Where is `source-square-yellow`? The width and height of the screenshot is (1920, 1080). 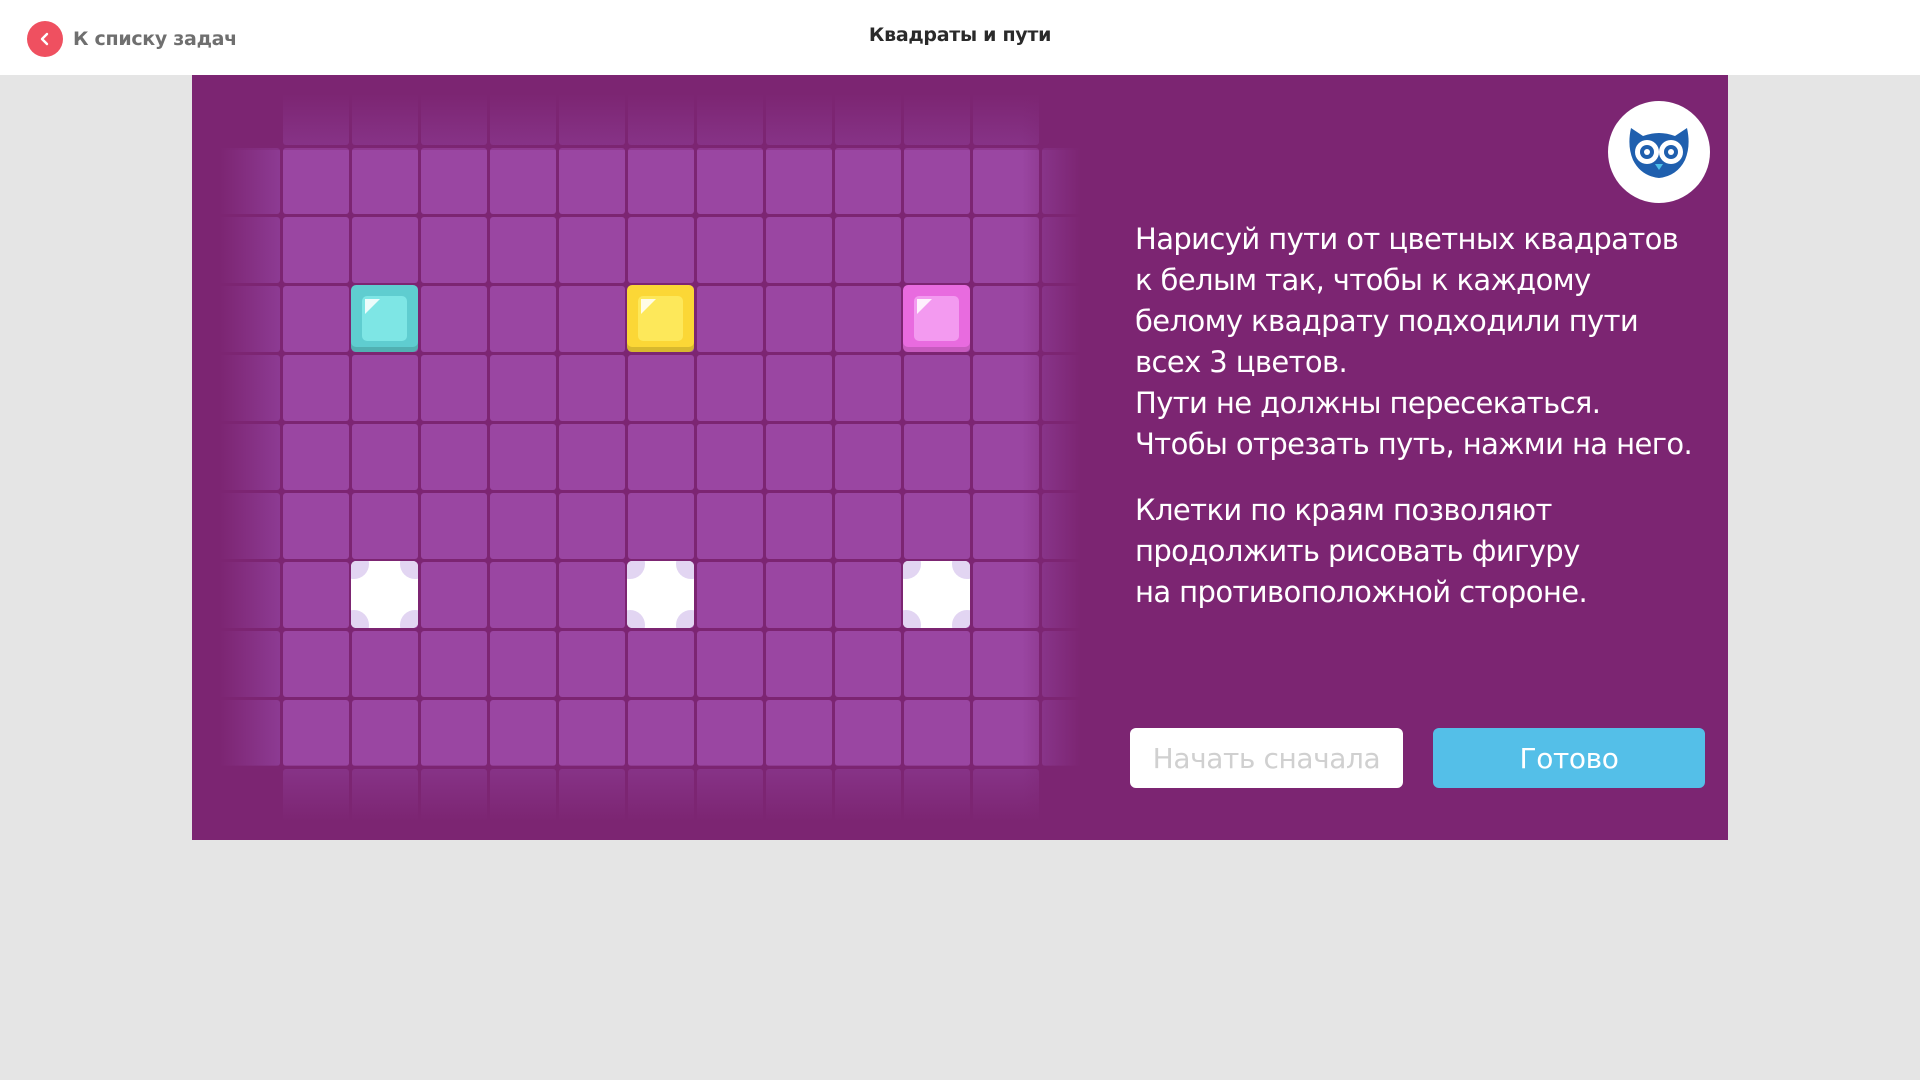
source-square-yellow is located at coordinates (660, 318).